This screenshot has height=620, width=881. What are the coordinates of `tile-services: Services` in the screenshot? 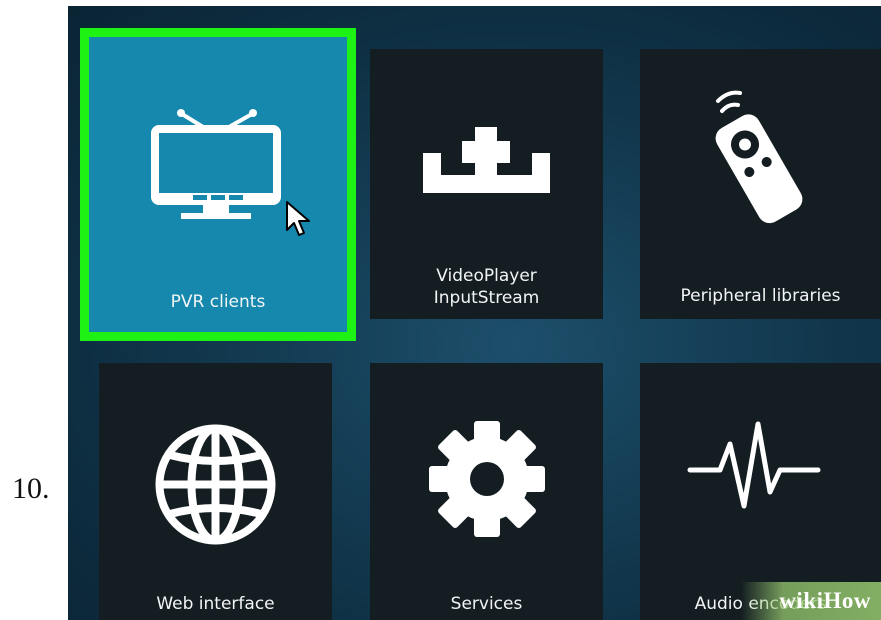 It's located at (486, 491).